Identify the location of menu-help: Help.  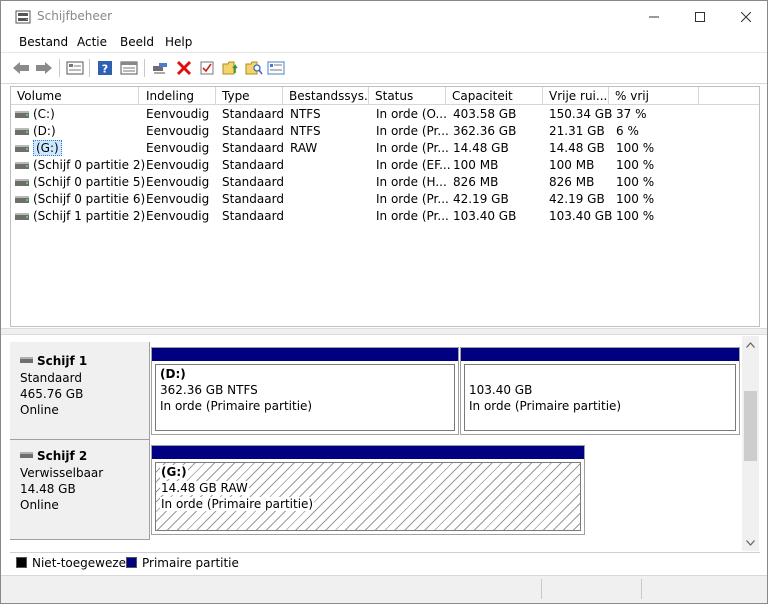
(178, 42).